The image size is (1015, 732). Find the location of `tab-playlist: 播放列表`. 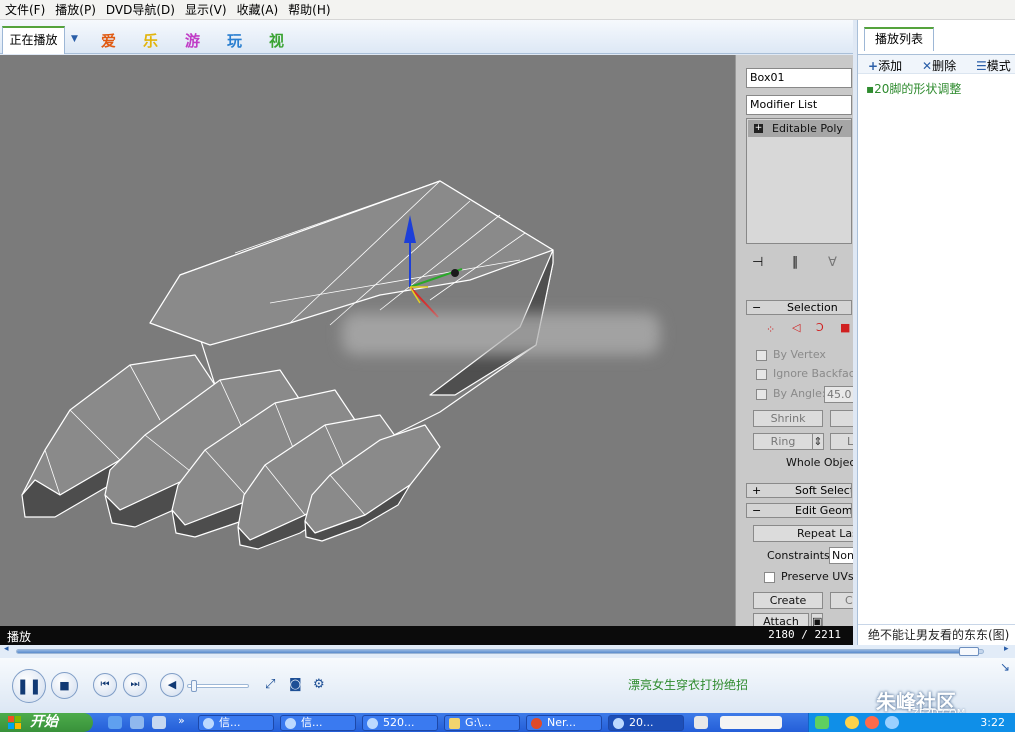

tab-playlist: 播放列表 is located at coordinates (899, 39).